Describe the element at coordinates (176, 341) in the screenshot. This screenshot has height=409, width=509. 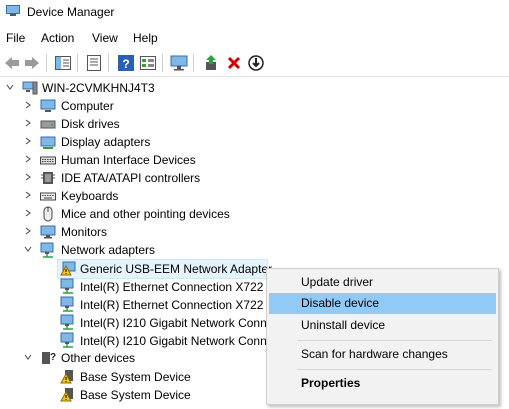
I see `tree-device-i210-2: Intel(R) I210 Gigabit Network Conne` at that location.